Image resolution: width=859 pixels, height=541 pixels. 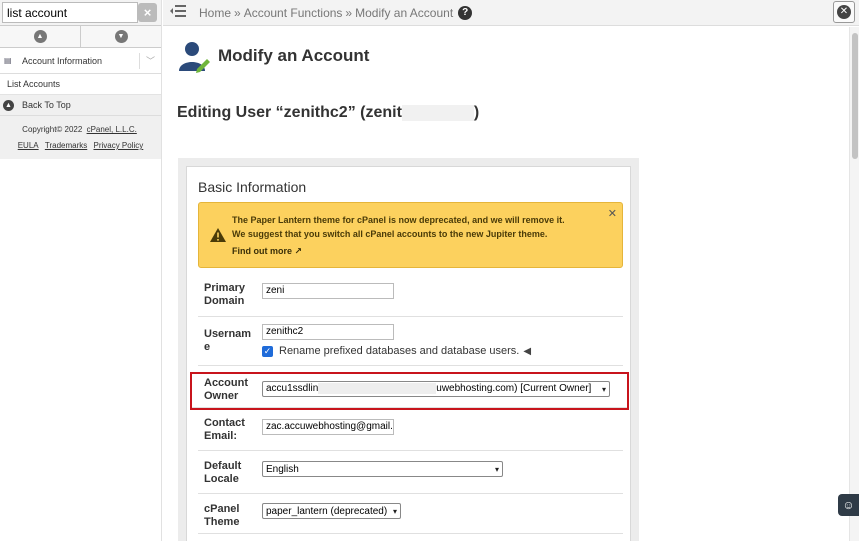 What do you see at coordinates (410, 294) in the screenshot?
I see `primary-domain-row: Primary Domain zeni` at bounding box center [410, 294].